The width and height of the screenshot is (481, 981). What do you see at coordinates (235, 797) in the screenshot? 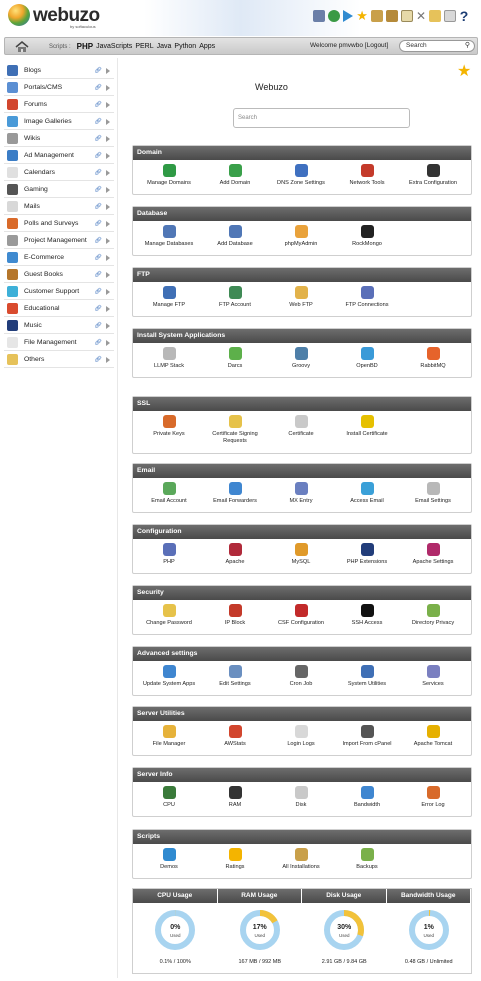
I see `tile-ram: RAM` at bounding box center [235, 797].